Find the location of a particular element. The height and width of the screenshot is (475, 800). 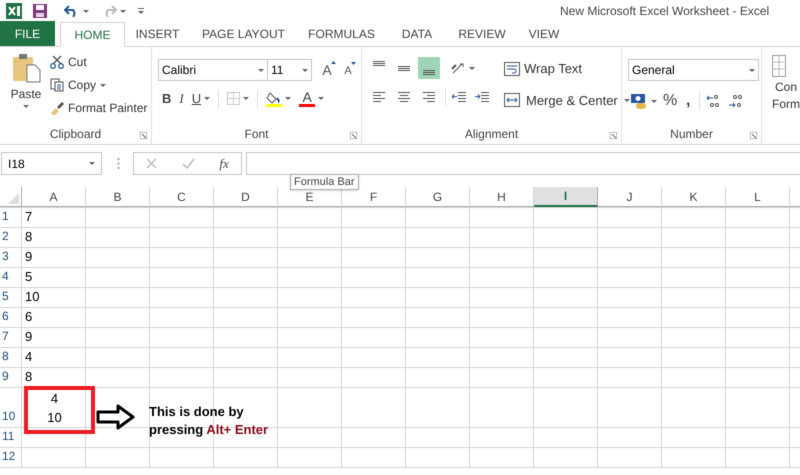

font-size-field: 11 is located at coordinates (290, 70).